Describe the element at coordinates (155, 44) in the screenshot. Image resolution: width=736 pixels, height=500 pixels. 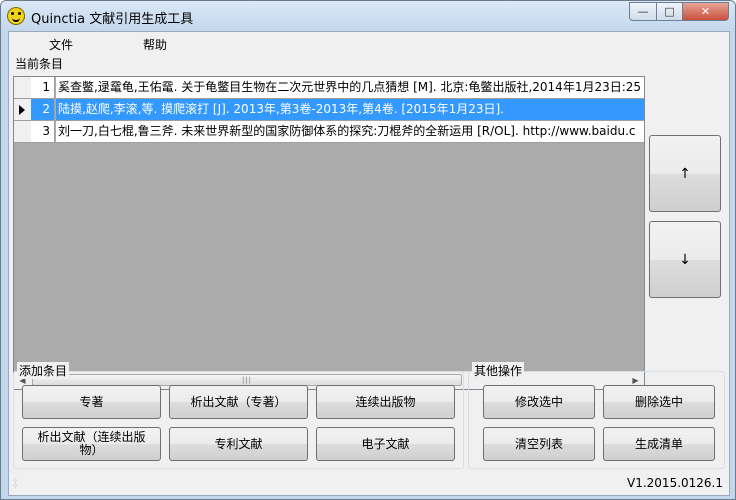
I see `menu-help: 帮助` at that location.